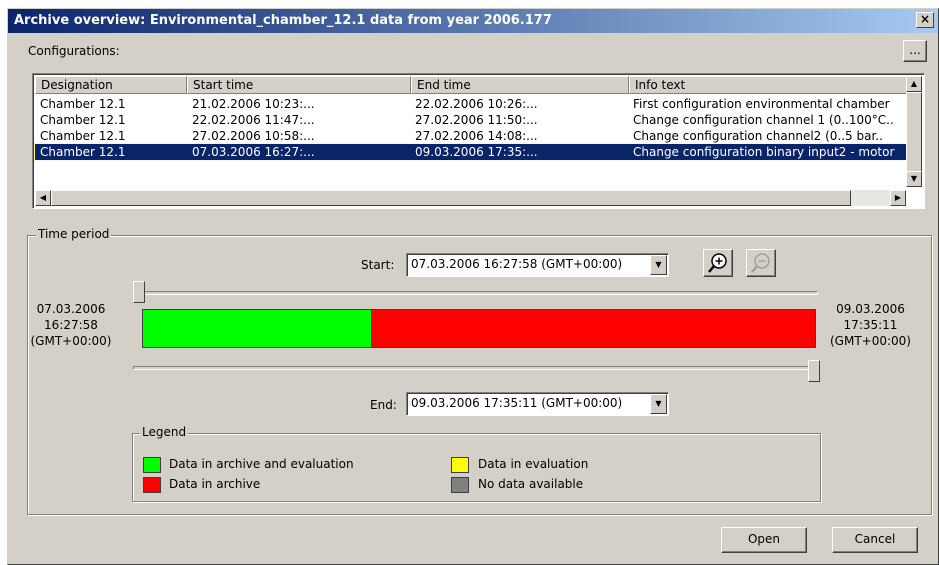 This screenshot has width=939, height=565. Describe the element at coordinates (383, 405) in the screenshot. I see `end-label: End:` at that location.